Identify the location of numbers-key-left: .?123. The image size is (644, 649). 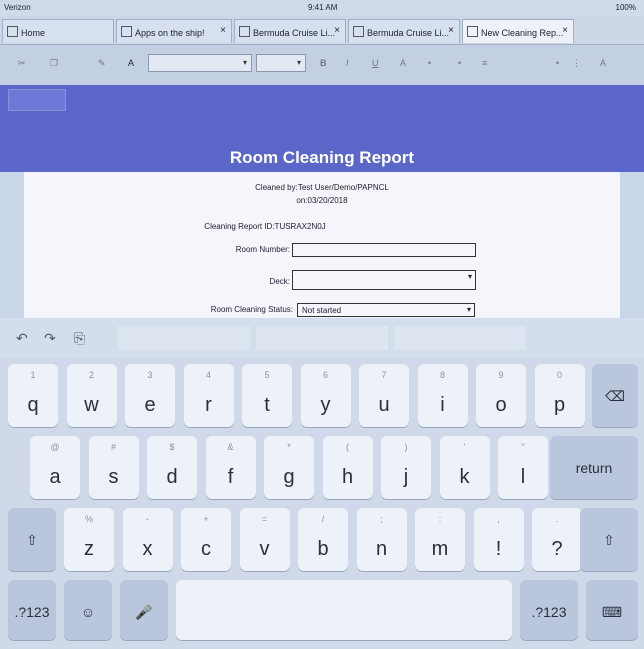
(32, 610).